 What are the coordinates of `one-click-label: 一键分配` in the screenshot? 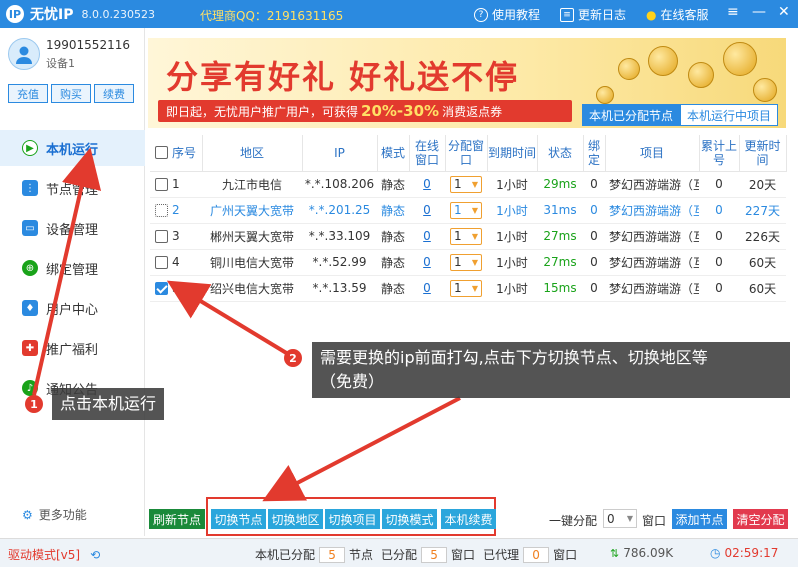 It's located at (573, 521).